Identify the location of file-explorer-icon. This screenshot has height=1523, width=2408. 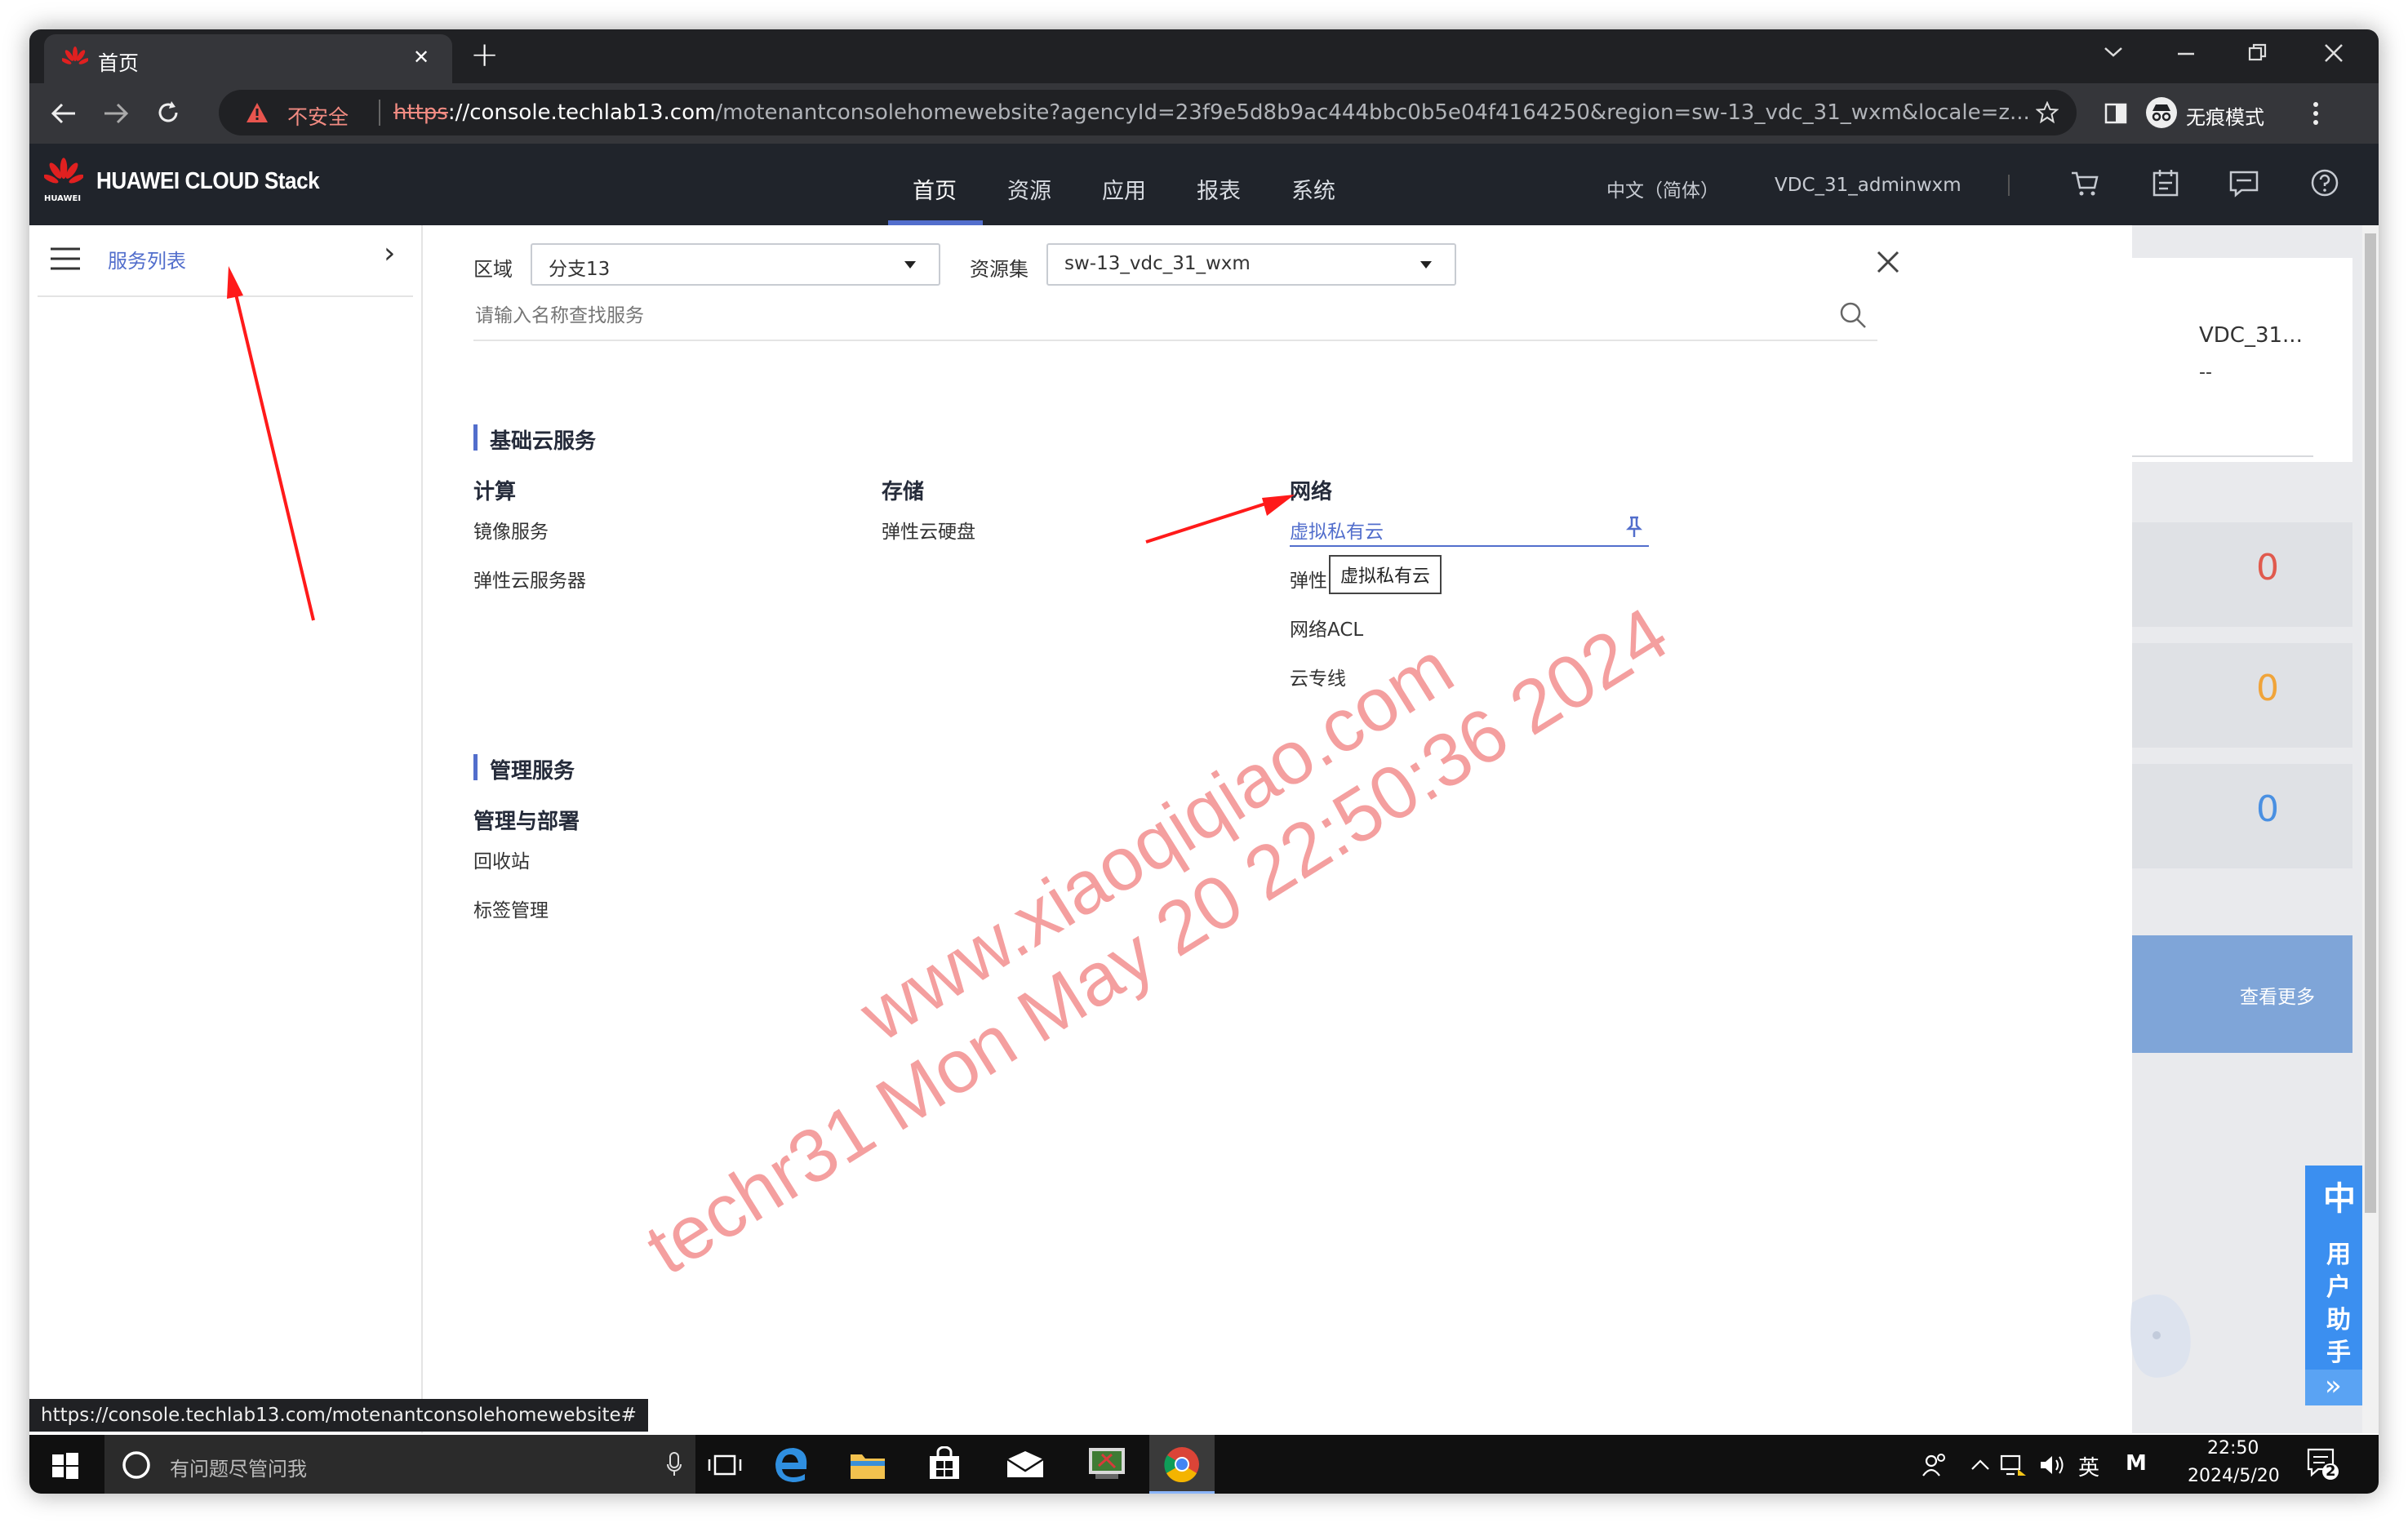
(867, 1467).